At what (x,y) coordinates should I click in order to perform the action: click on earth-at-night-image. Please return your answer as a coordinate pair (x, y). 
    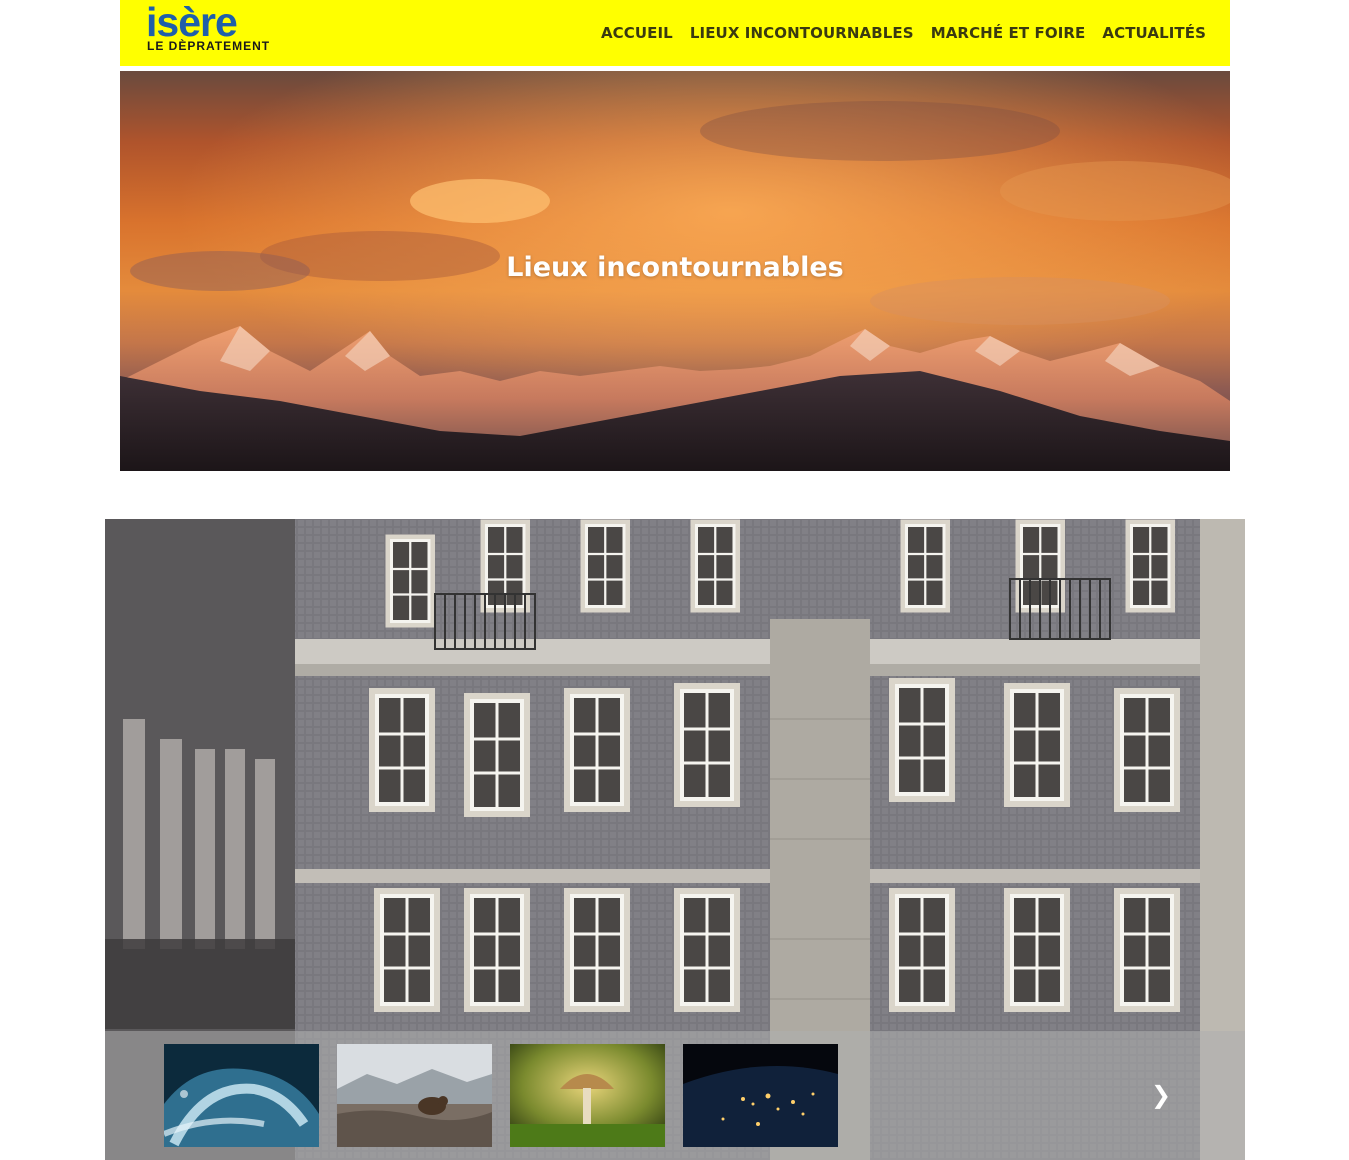
    Looking at the image, I should click on (760, 1095).